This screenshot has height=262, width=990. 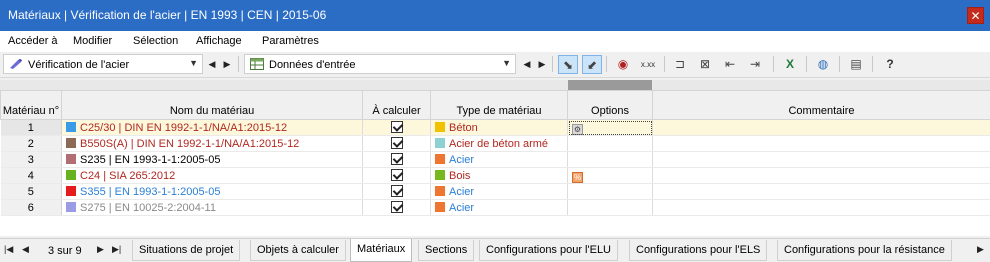 I want to click on table-combo: Données d'entrée ▼, so click(x=380, y=64).